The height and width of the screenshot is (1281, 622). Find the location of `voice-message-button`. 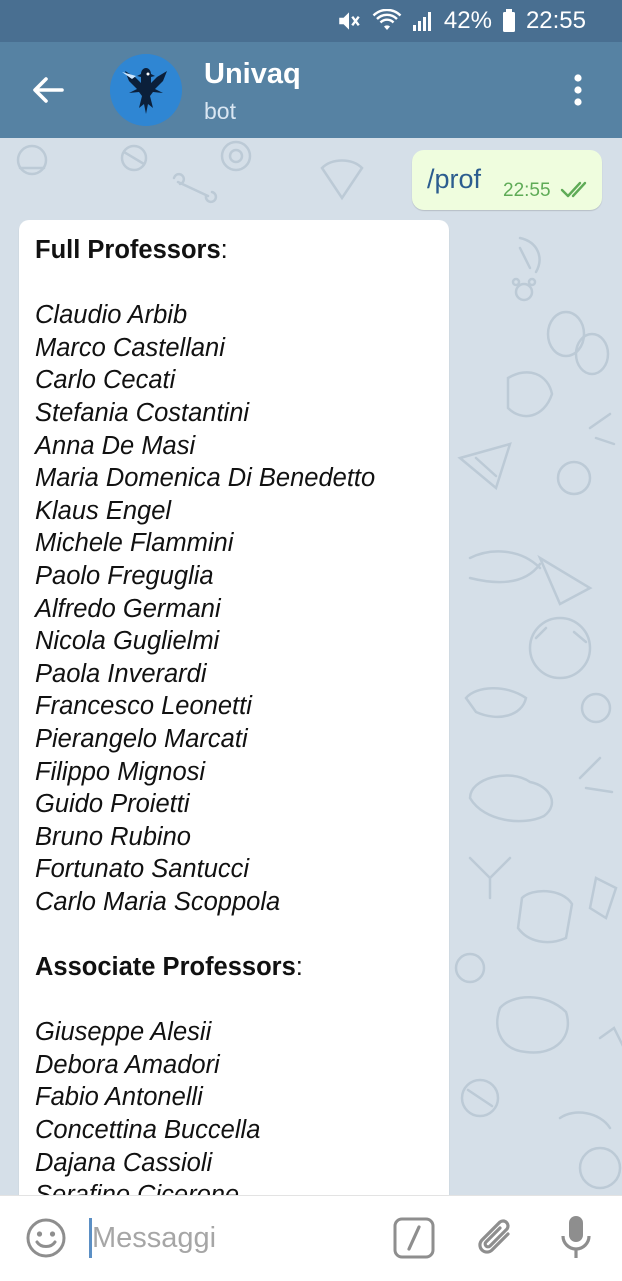

voice-message-button is located at coordinates (576, 1238).